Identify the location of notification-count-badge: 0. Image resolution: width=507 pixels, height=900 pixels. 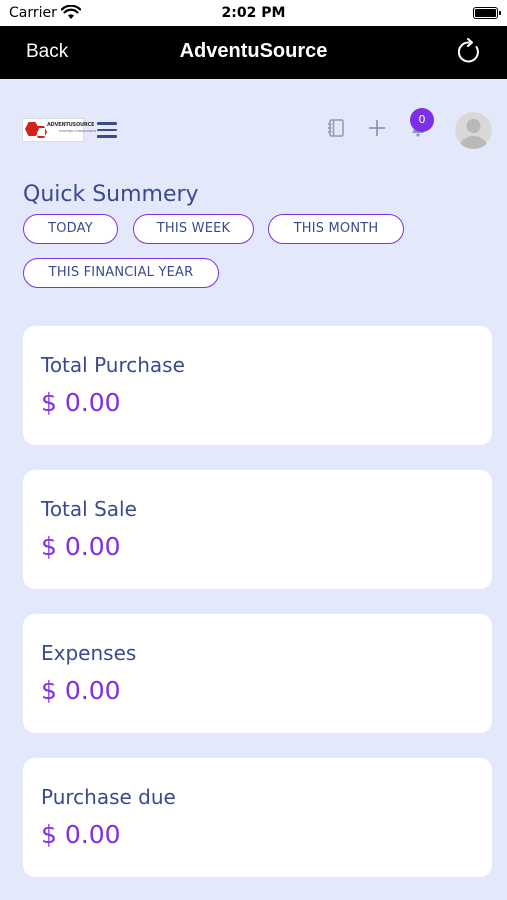
(422, 120).